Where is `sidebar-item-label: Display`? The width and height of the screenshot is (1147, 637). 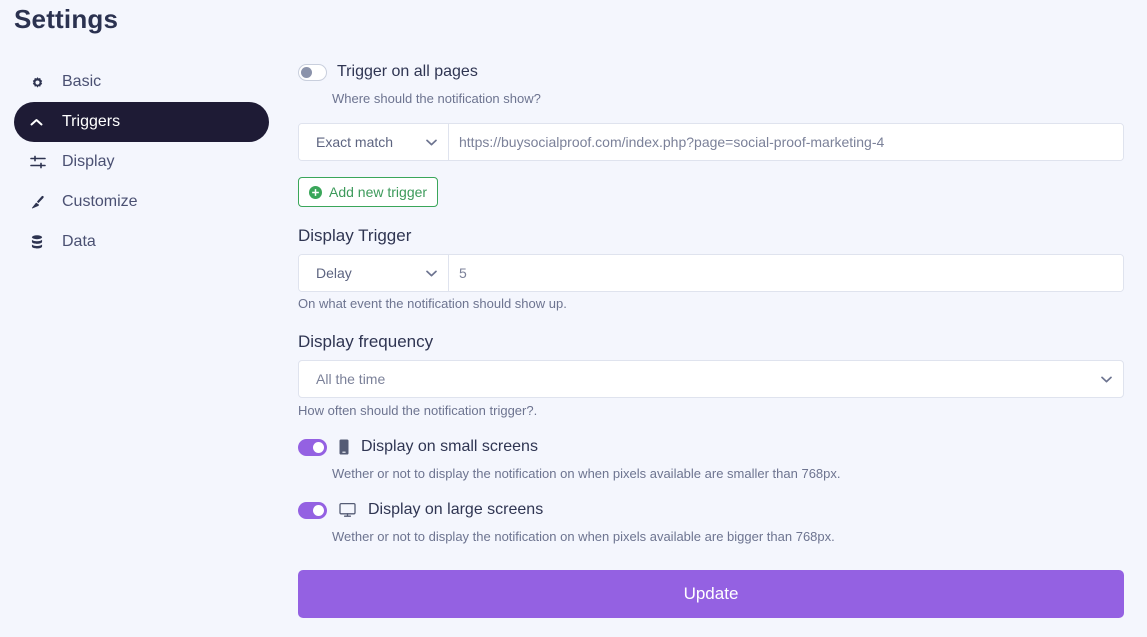 sidebar-item-label: Display is located at coordinates (88, 161).